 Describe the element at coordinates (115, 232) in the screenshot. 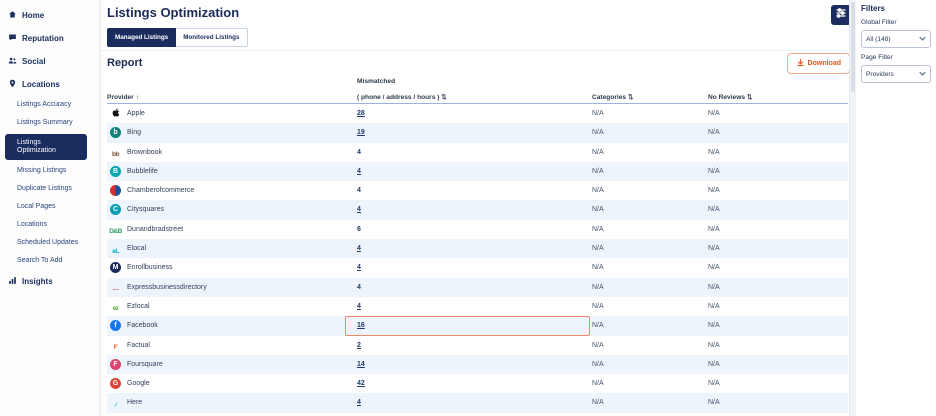

I see `provider-icon: D&B` at that location.